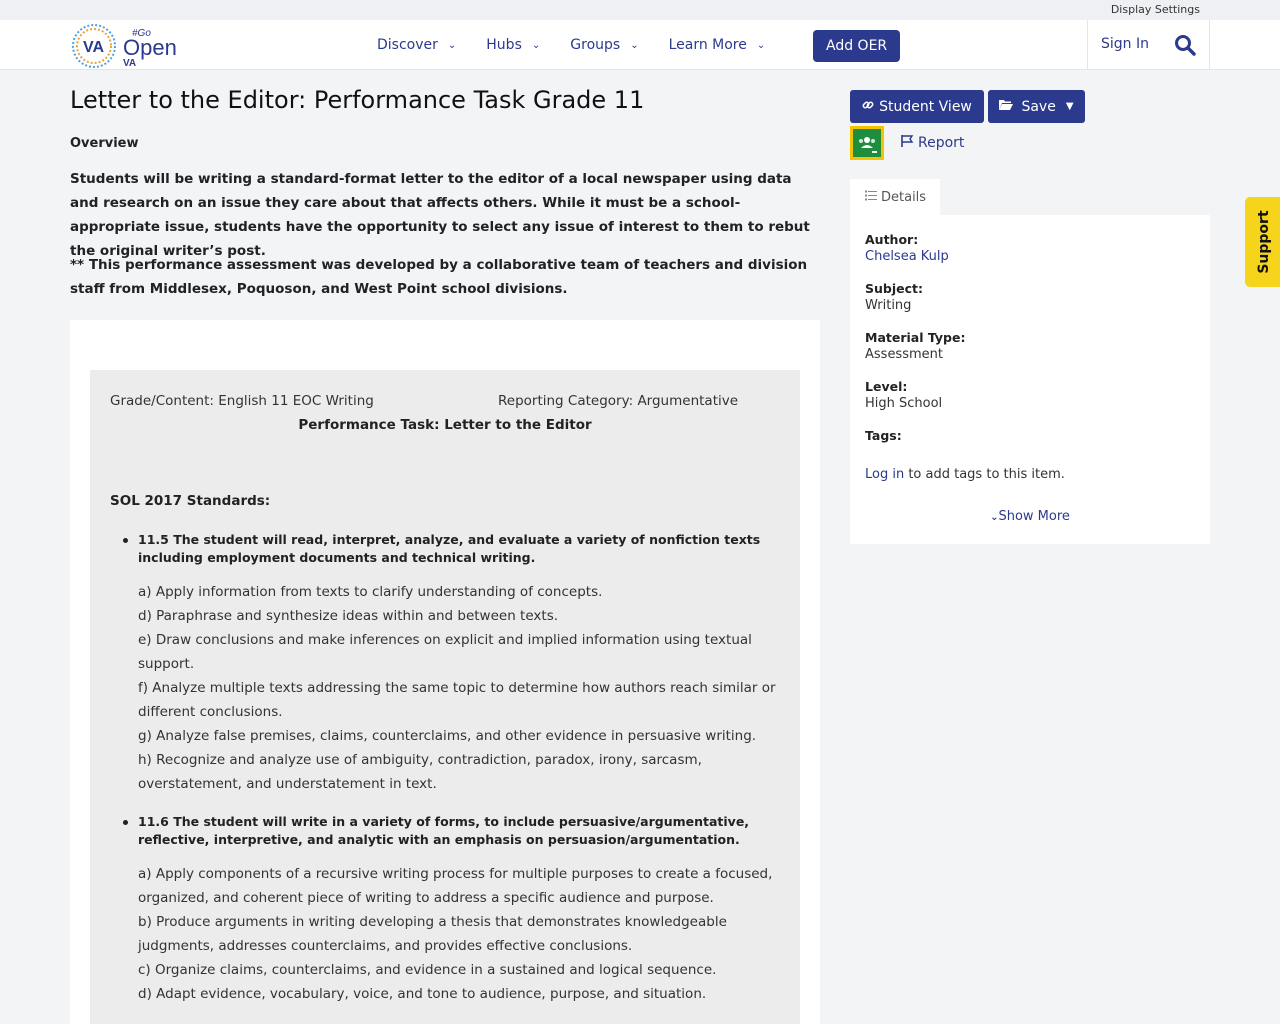 This screenshot has height=1024, width=1280. Describe the element at coordinates (129, 63) in the screenshot. I see `logo-va-small-text: VA` at that location.